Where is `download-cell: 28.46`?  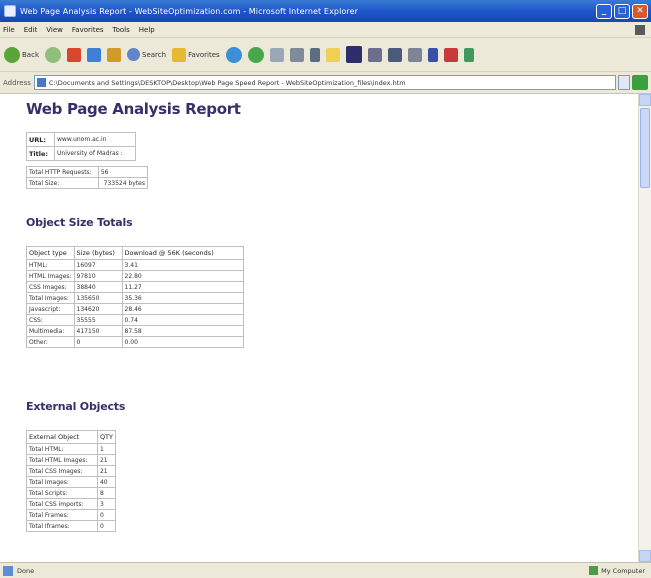 download-cell: 28.46 is located at coordinates (183, 309).